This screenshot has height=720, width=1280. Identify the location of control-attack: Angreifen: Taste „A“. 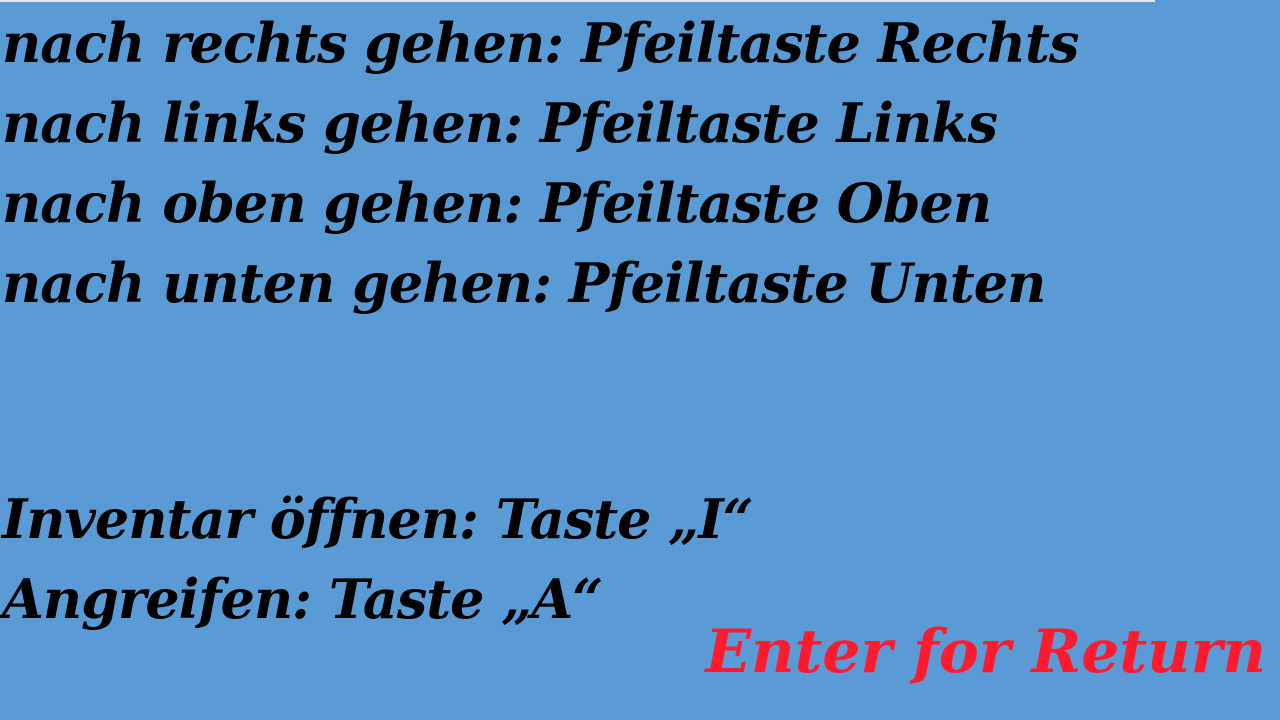
(302, 599).